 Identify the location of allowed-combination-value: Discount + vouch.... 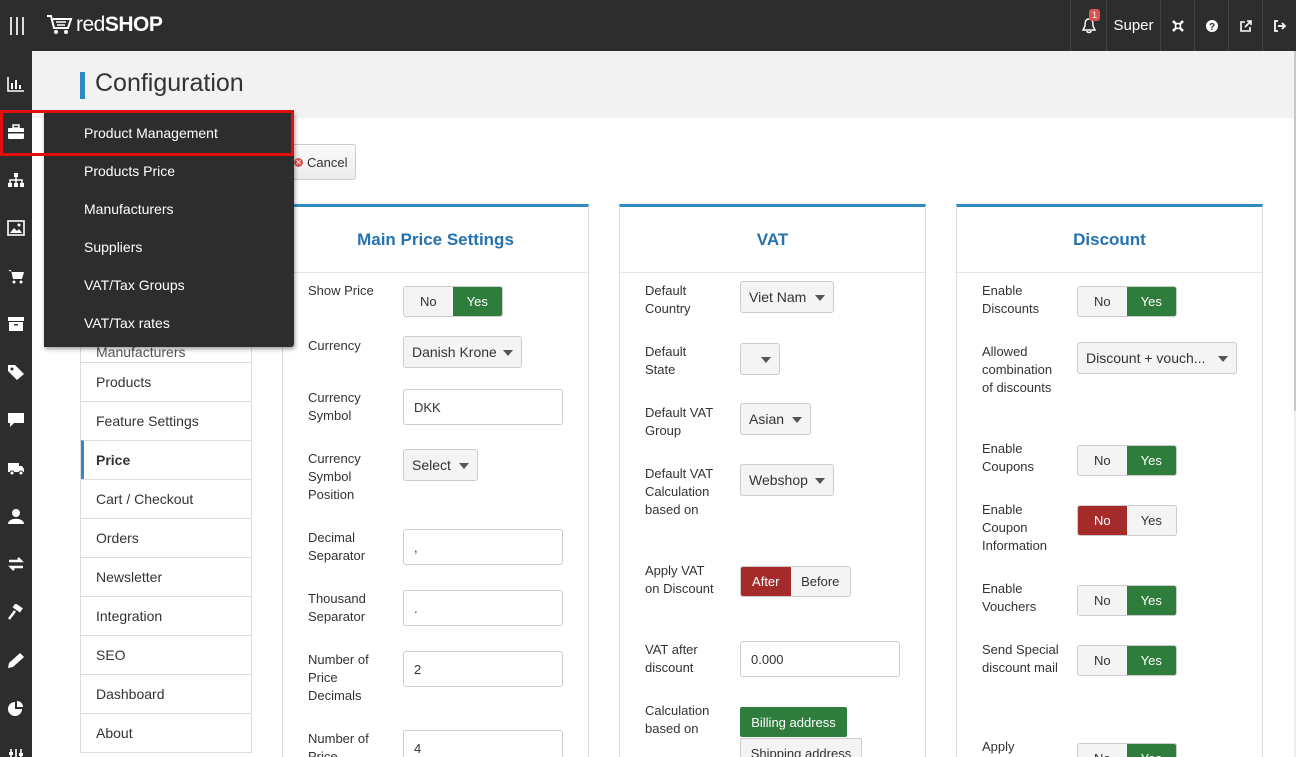
(1146, 358).